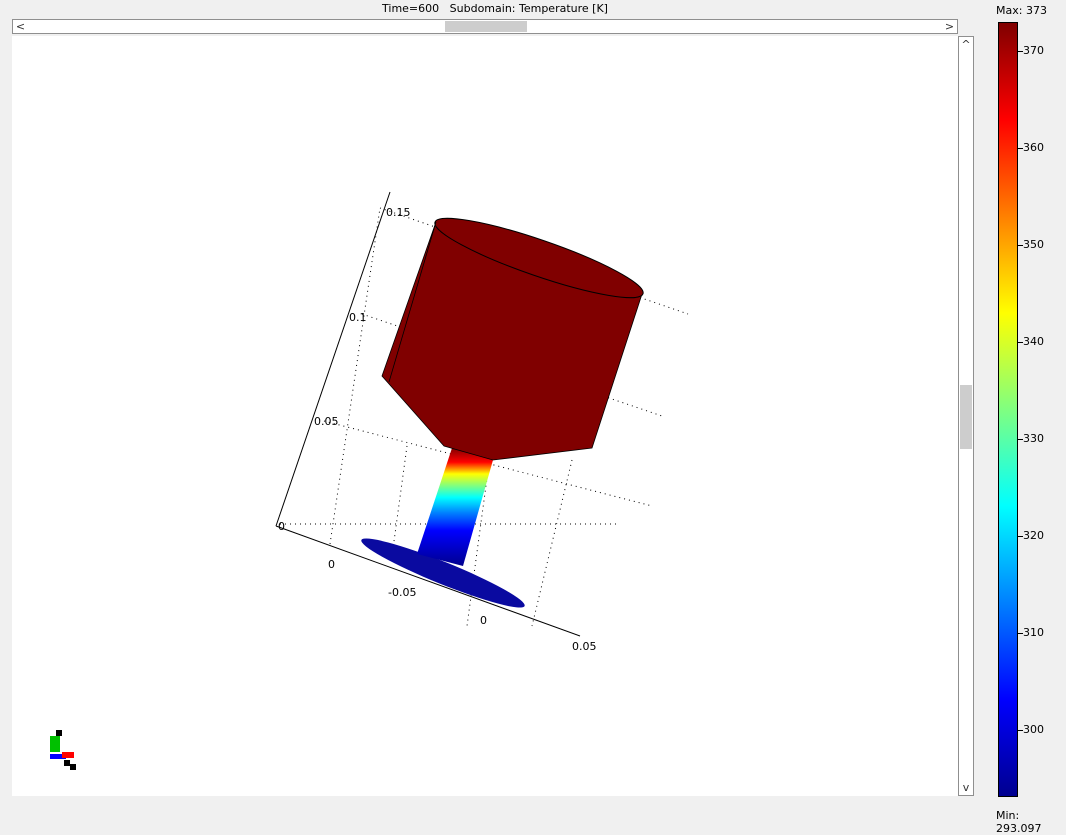 This screenshot has width=1066, height=835. Describe the element at coordinates (1021, 10) in the screenshot. I see `colorbar-max-label: Max: 373` at that location.